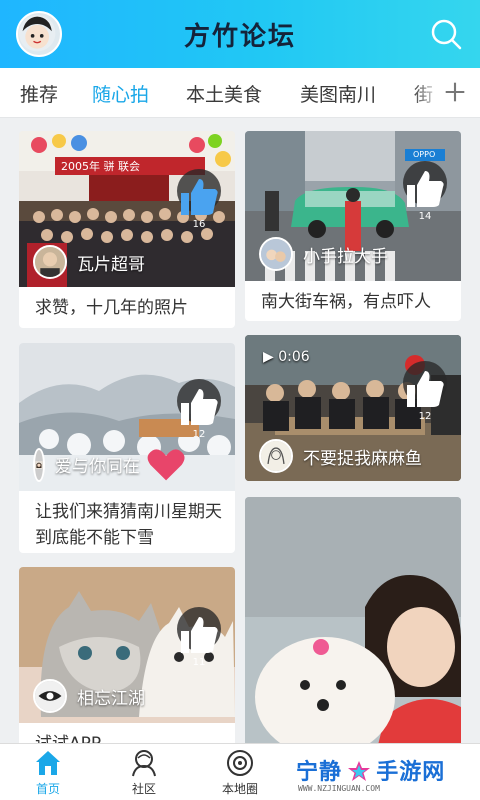 This screenshot has height=800, width=480. I want to click on video-duration: ▶ 0:06, so click(286, 357).